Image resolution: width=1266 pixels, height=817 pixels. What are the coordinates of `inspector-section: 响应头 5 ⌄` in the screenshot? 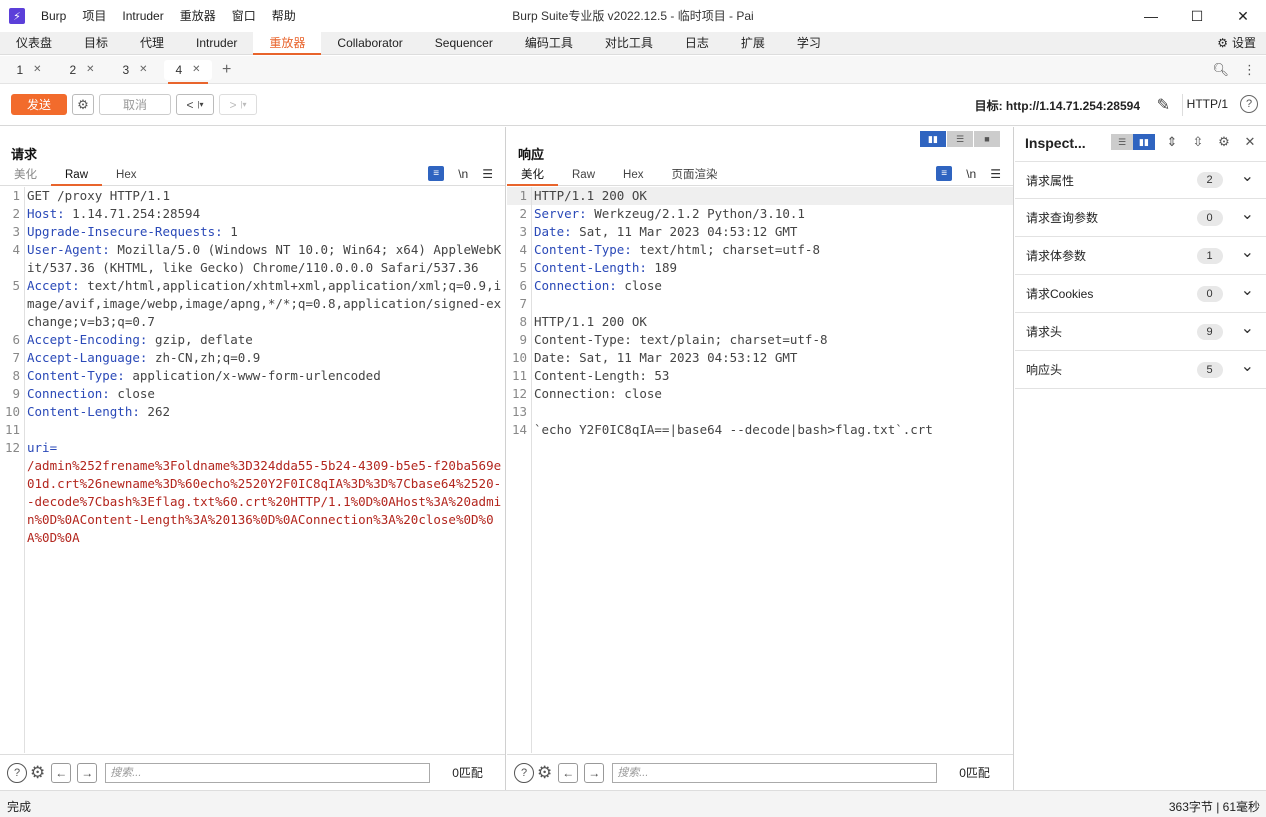 It's located at (1140, 370).